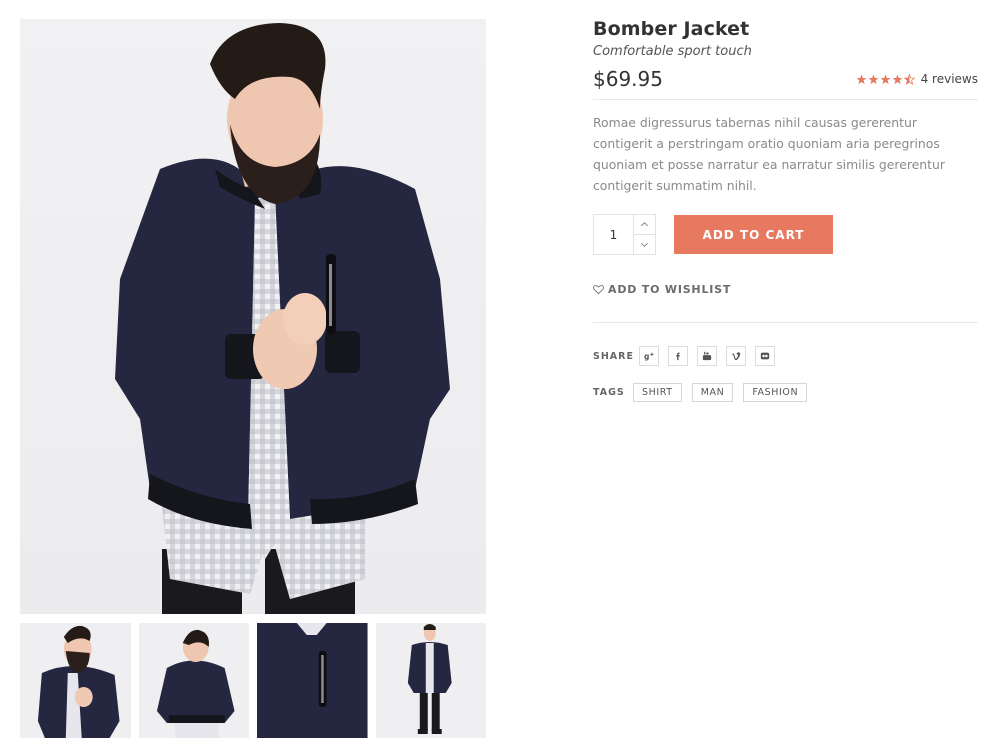  Describe the element at coordinates (753, 234) in the screenshot. I see `add-to-cart-button: ADD TO CART` at that location.